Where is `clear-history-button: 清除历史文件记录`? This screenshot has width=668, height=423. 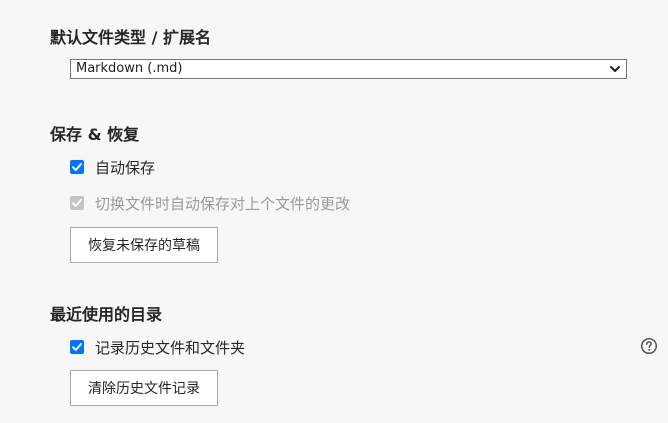 clear-history-button: 清除历史文件记录 is located at coordinates (144, 388).